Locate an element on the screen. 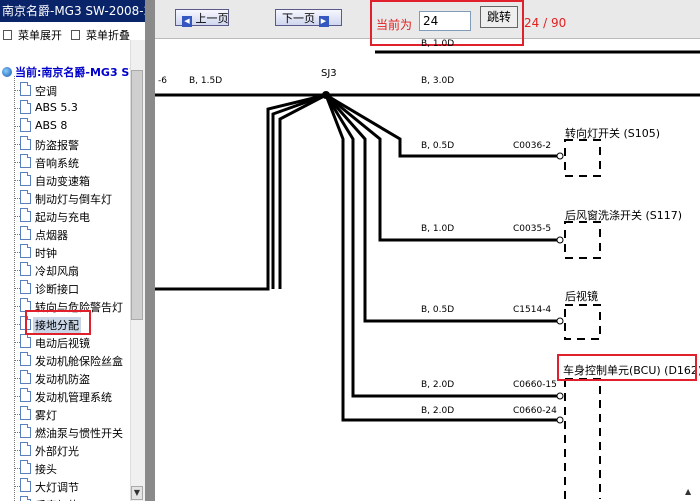 This screenshot has height=501, width=700. connector-label: C0036-2 is located at coordinates (532, 146).